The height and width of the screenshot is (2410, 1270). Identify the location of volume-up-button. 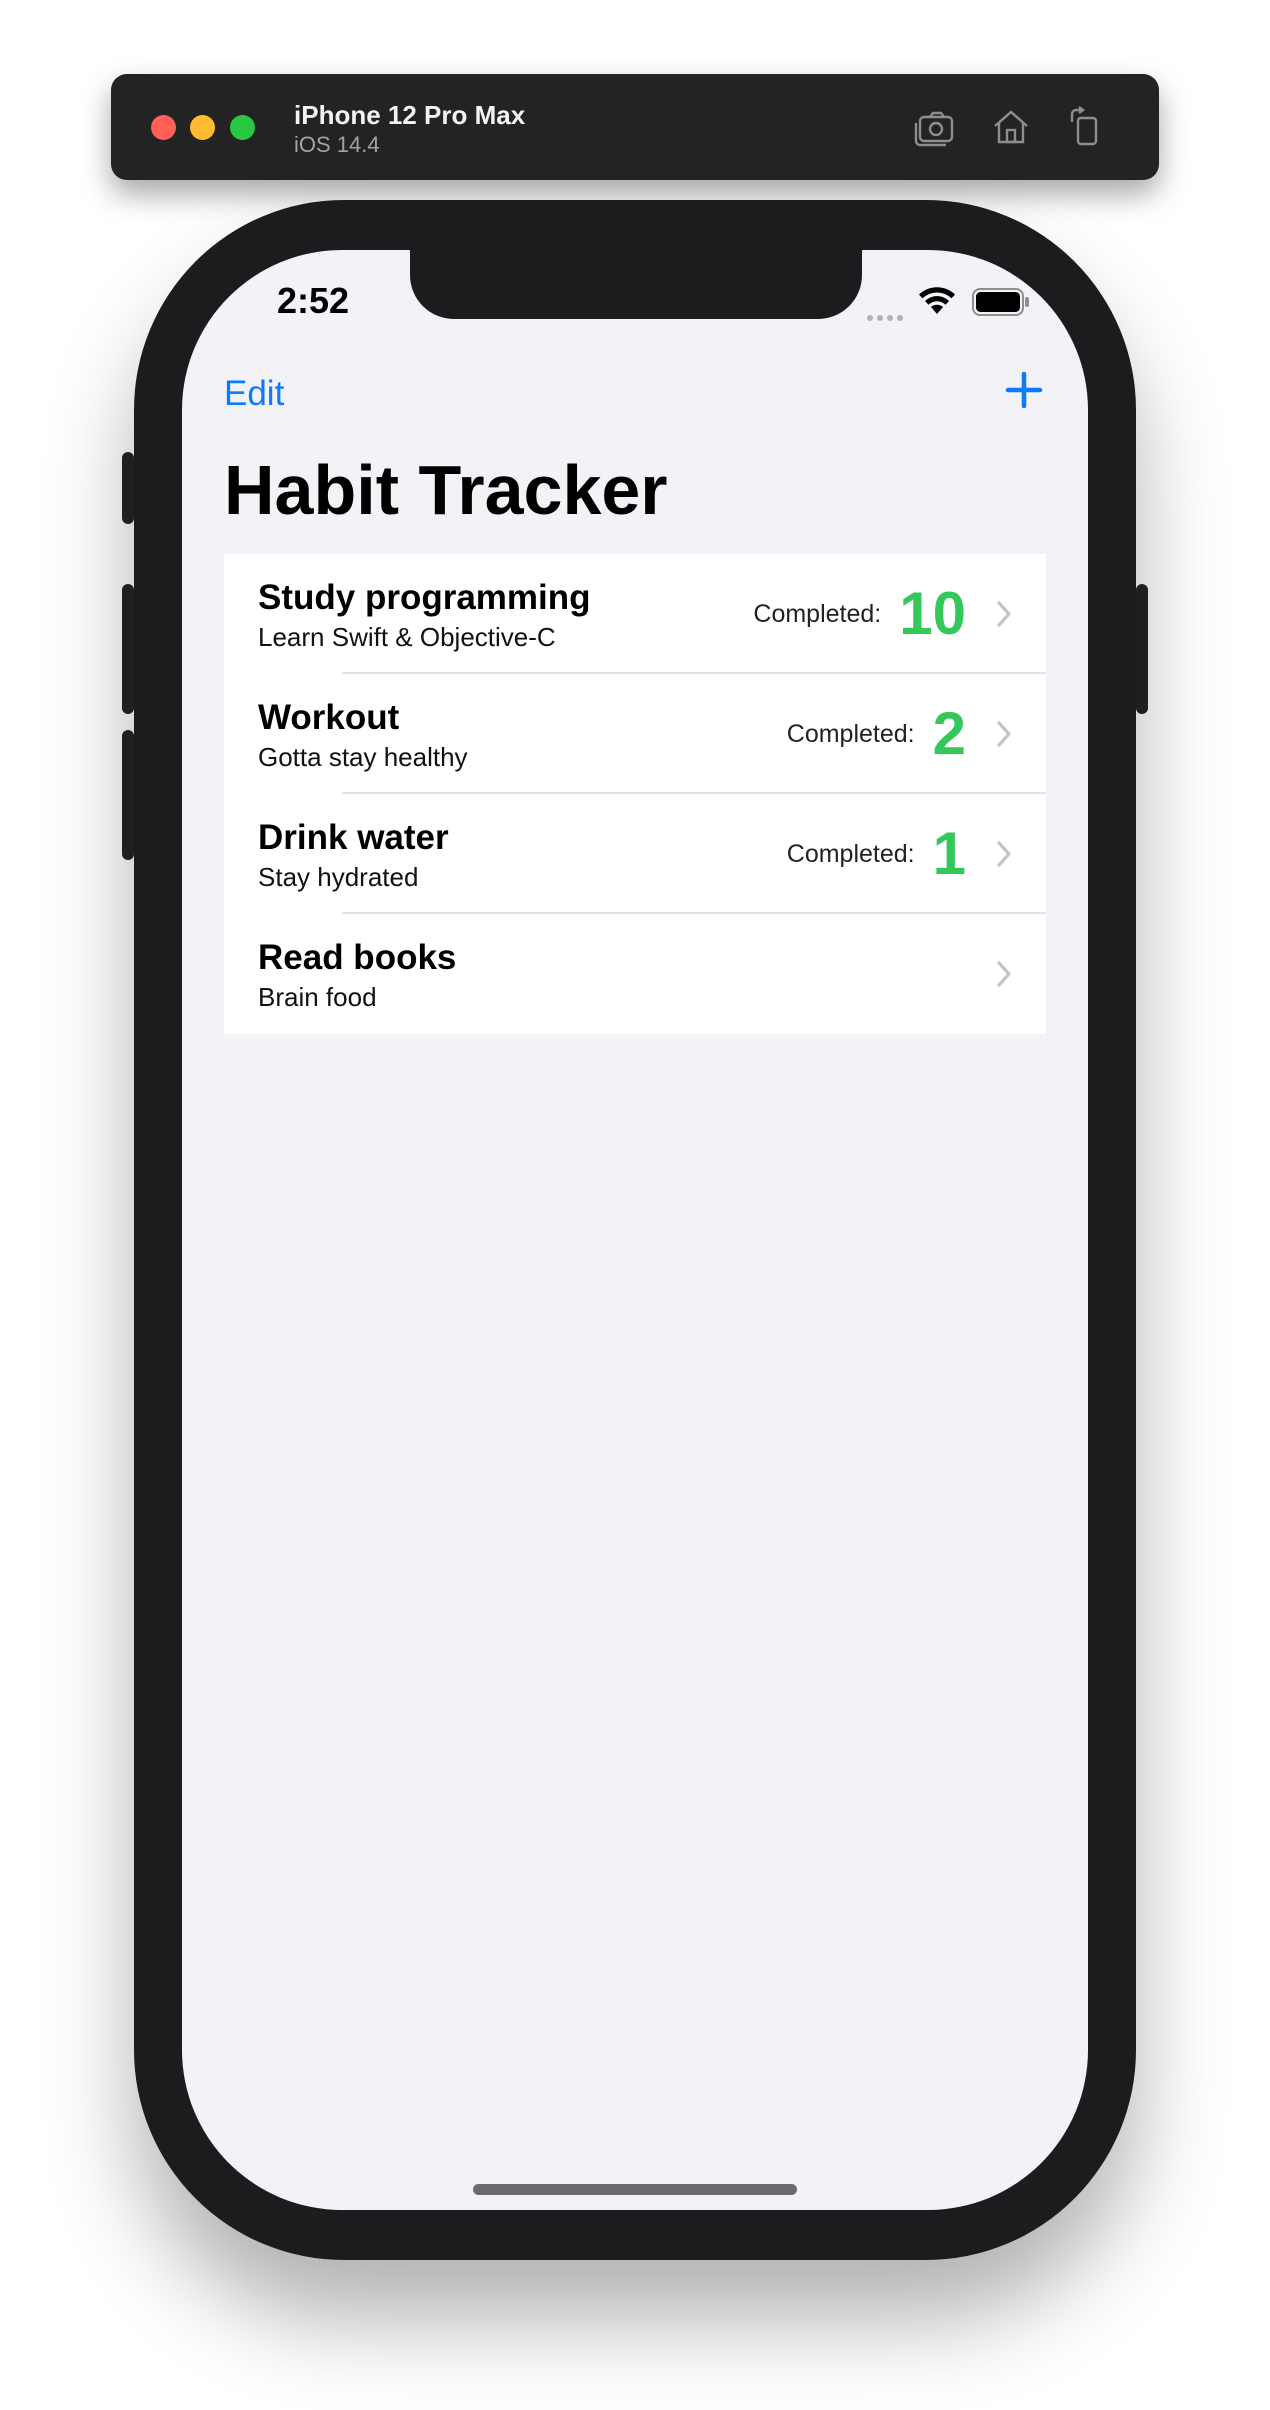
(128, 649).